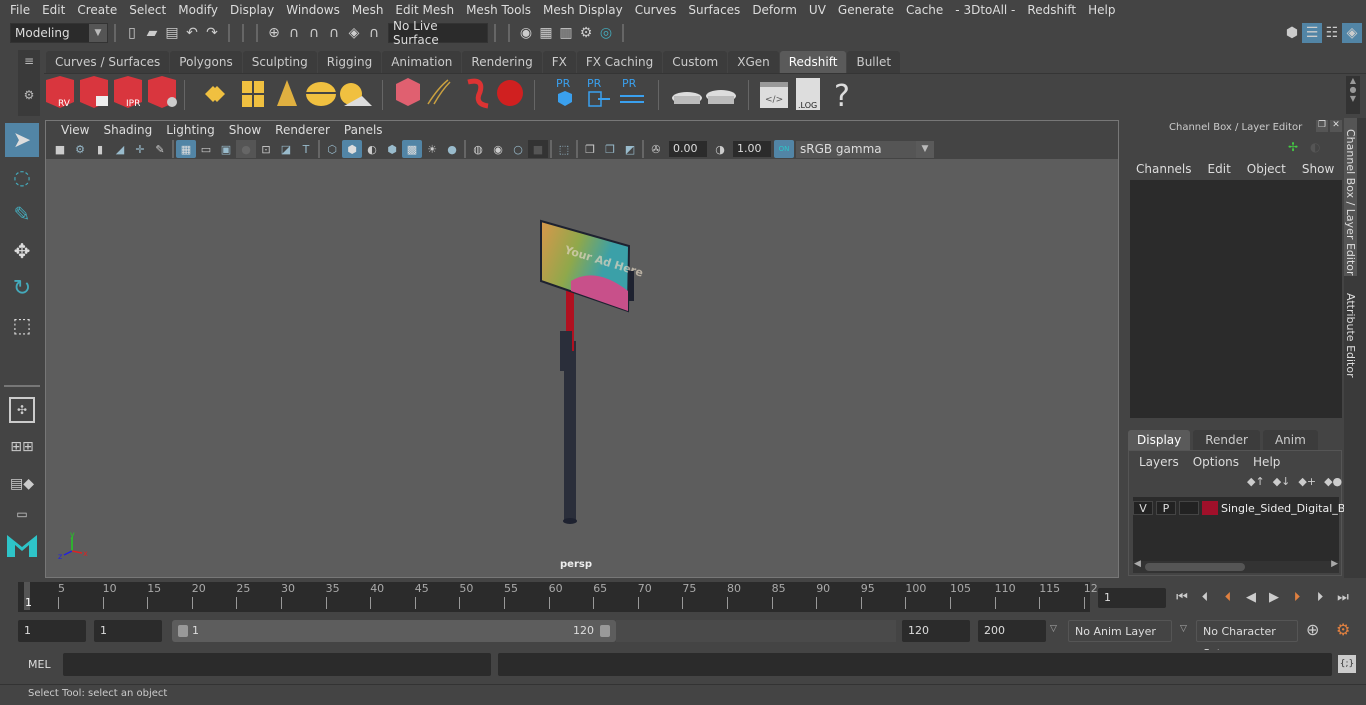 The height and width of the screenshot is (705, 1366). What do you see at coordinates (245, 130) in the screenshot?
I see `vp-menu-show: Show` at bounding box center [245, 130].